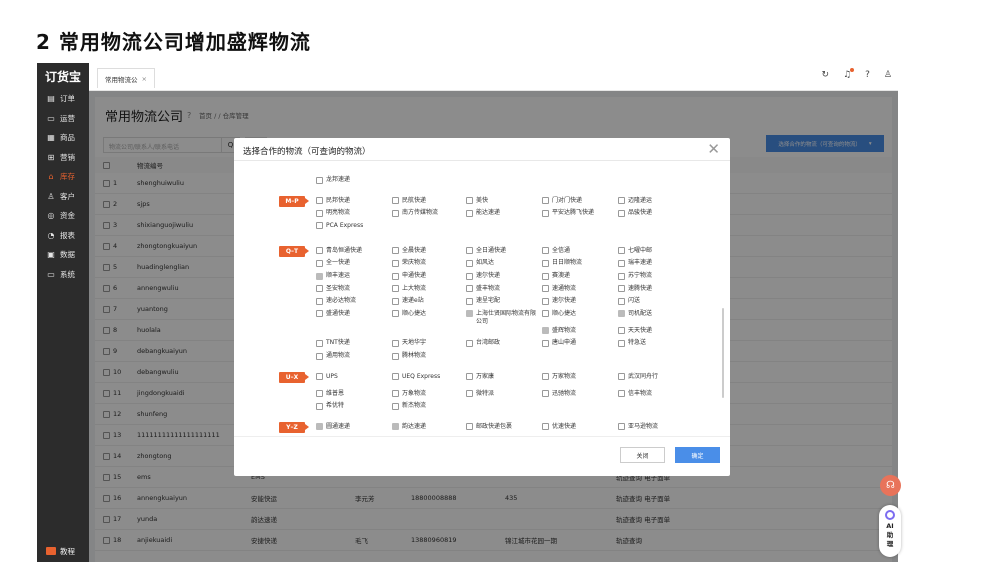 The image size is (1000, 562). Describe the element at coordinates (578, 213) in the screenshot. I see `logistics-option: 平安达腾飞快递` at that location.